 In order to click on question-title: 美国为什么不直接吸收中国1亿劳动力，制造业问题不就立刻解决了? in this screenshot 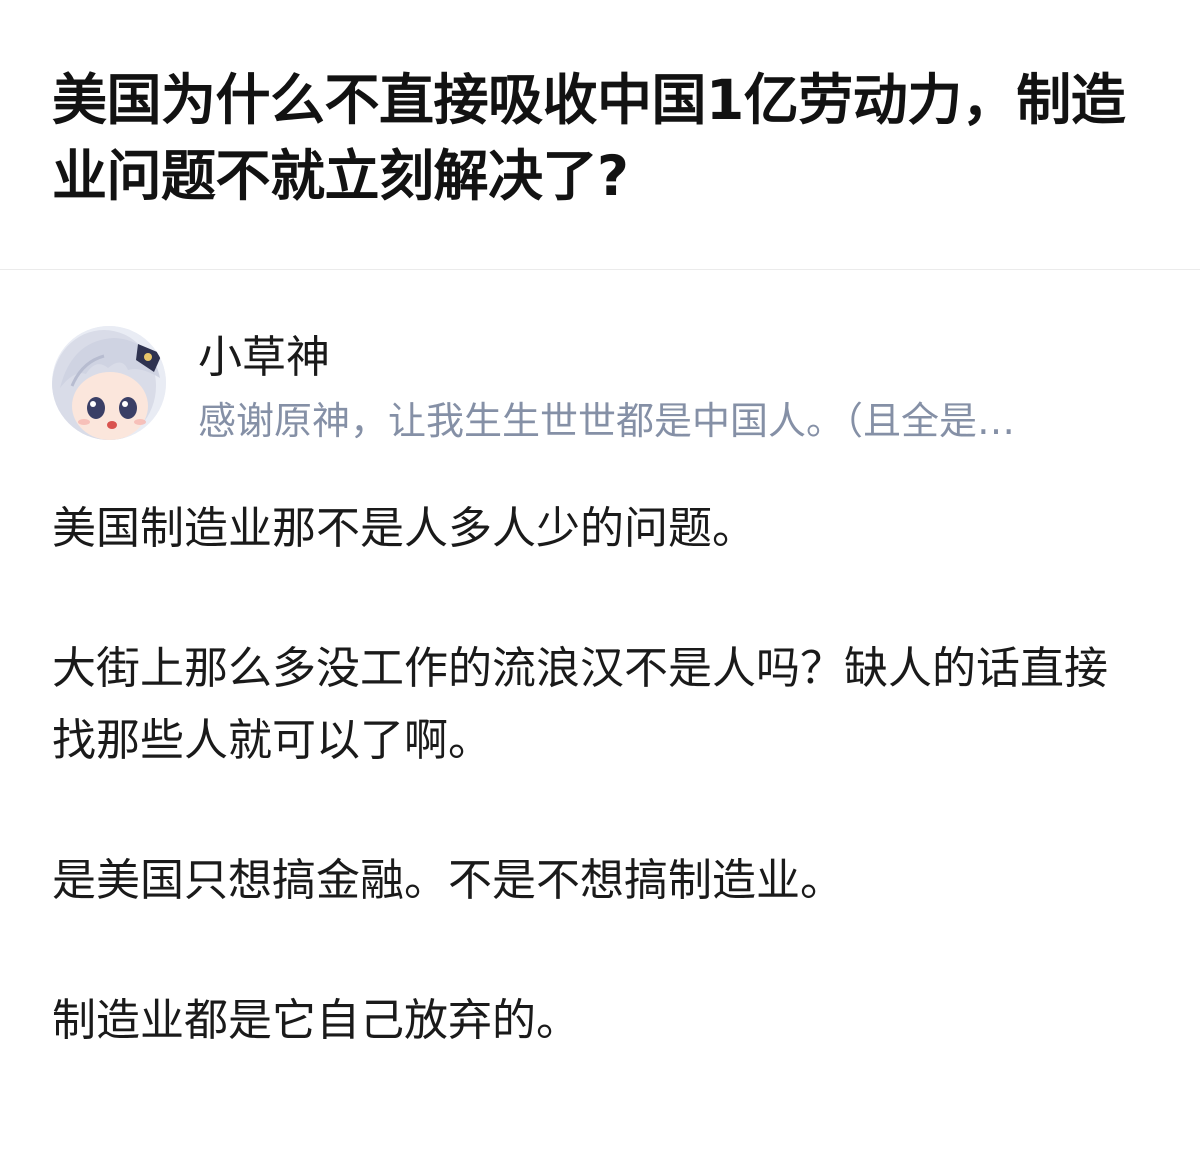, I will do `click(602, 138)`.